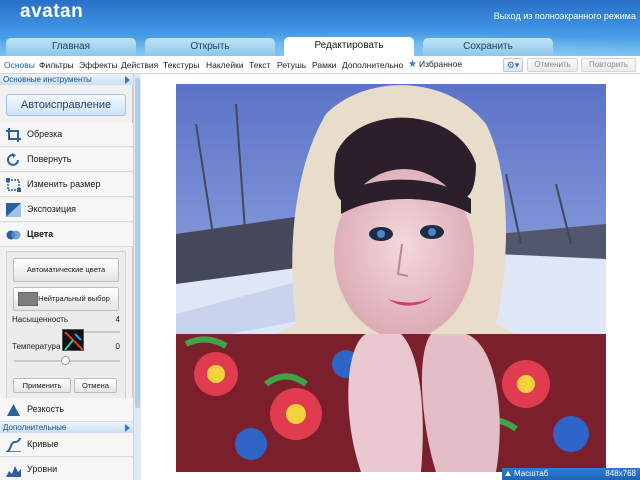 The width and height of the screenshot is (640, 480). What do you see at coordinates (565, 16) in the screenshot?
I see `exit-fullscreen-link: Выход из полноэкранного режима` at bounding box center [565, 16].